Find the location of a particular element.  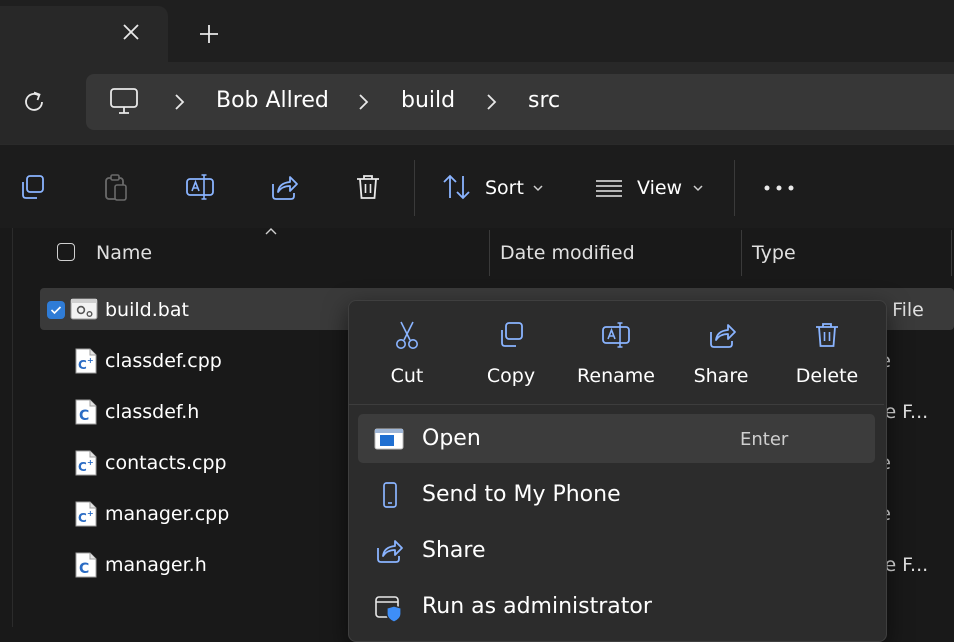

breadcrumb-item: Bob Allred is located at coordinates (272, 100).